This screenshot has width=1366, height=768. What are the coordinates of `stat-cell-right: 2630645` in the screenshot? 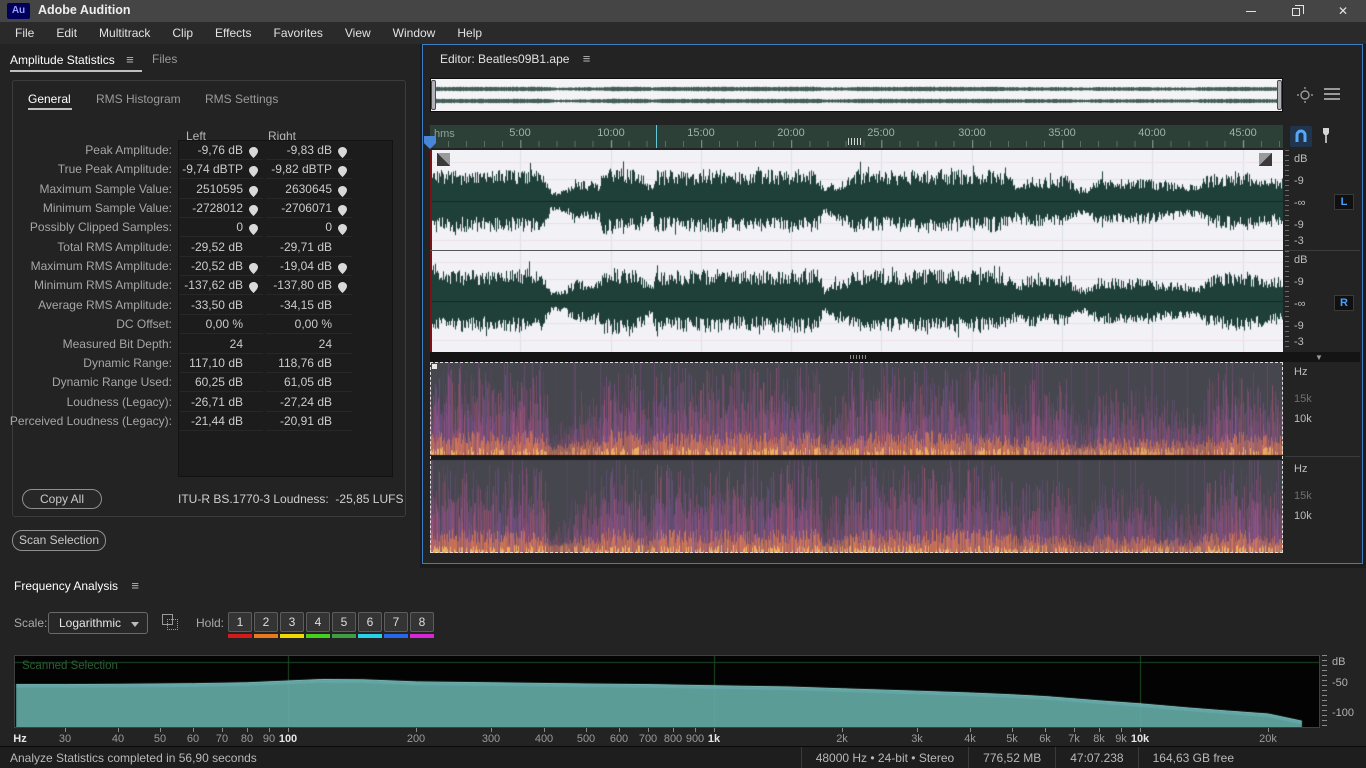 It's located at (309, 189).